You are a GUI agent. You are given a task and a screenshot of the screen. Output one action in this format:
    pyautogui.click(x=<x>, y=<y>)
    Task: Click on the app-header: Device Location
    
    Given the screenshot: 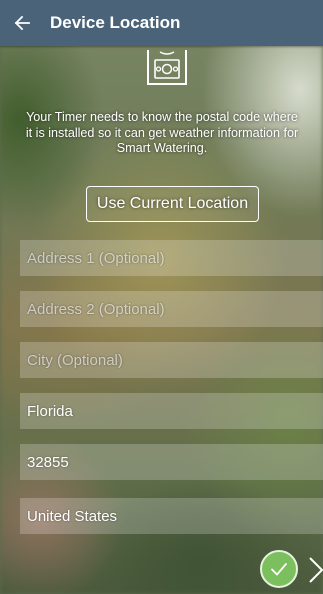 What is the action you would take?
    pyautogui.click(x=161, y=23)
    